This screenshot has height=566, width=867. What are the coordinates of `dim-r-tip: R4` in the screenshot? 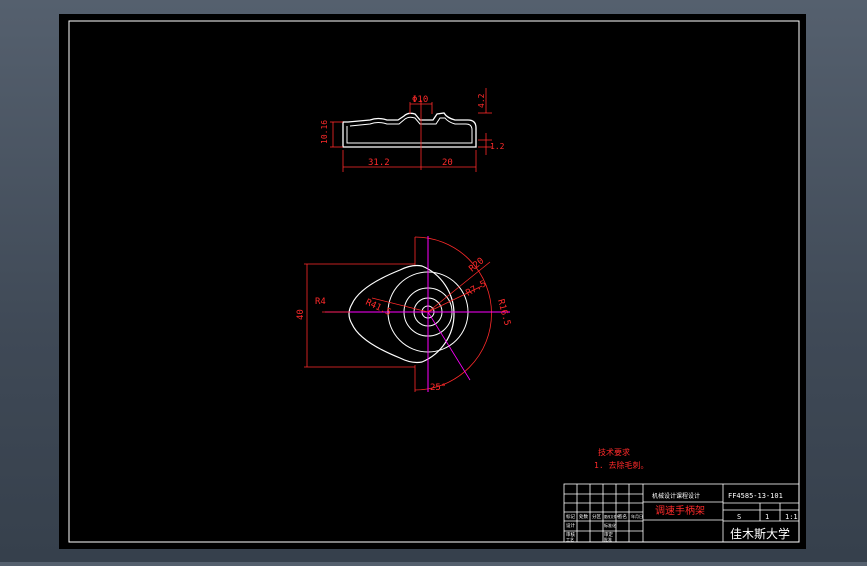 It's located at (320, 302).